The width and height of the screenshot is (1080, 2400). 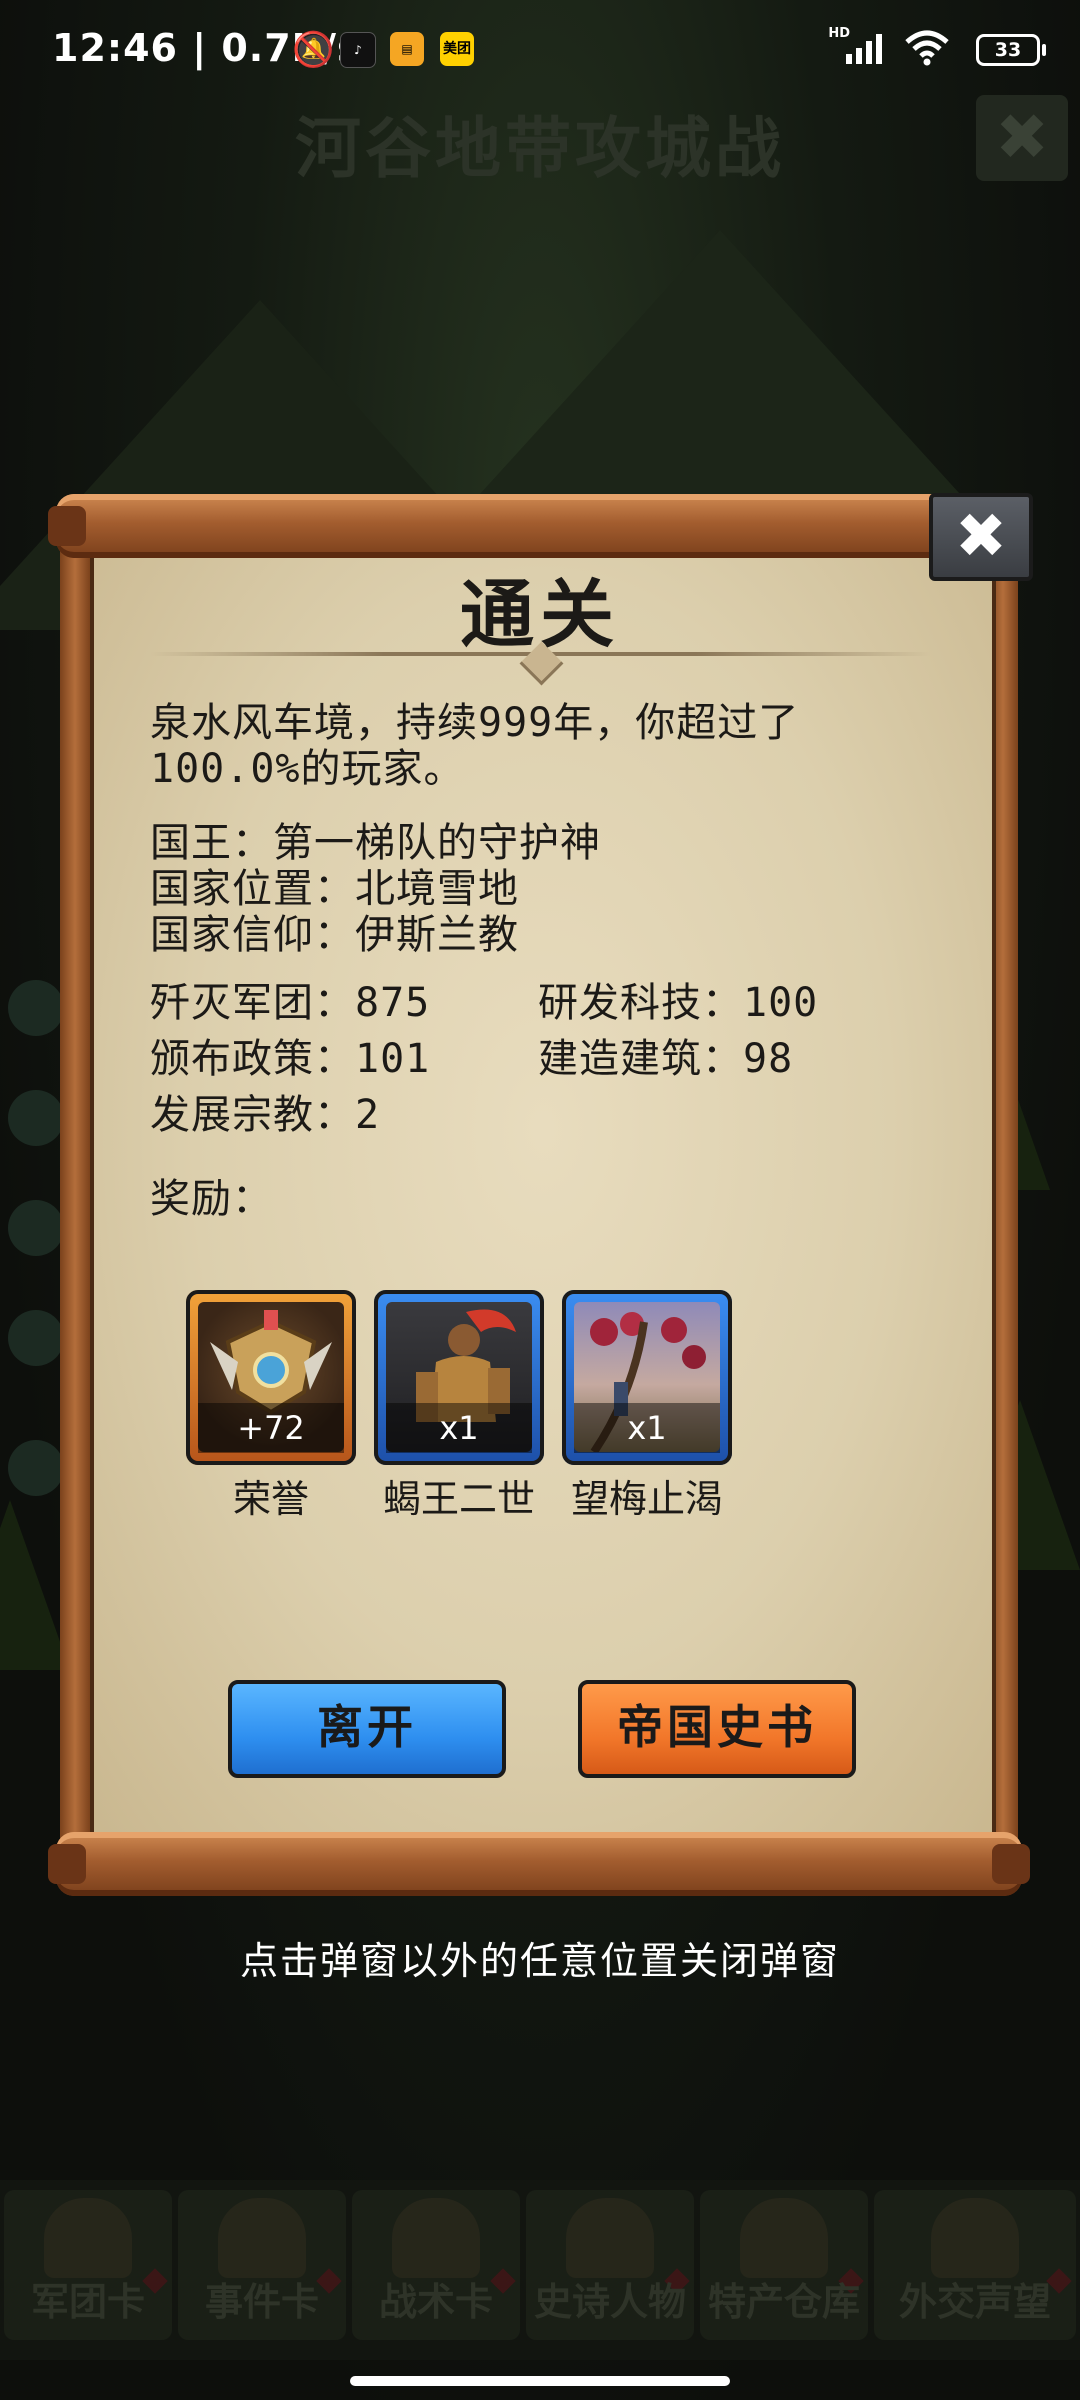 I want to click on chest-icon, so click(x=784, y=2238).